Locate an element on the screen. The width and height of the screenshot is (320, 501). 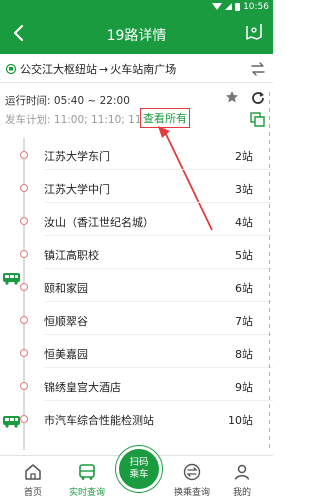
stop-item: 恒顺翠谷 7站 is located at coordinates (136, 320).